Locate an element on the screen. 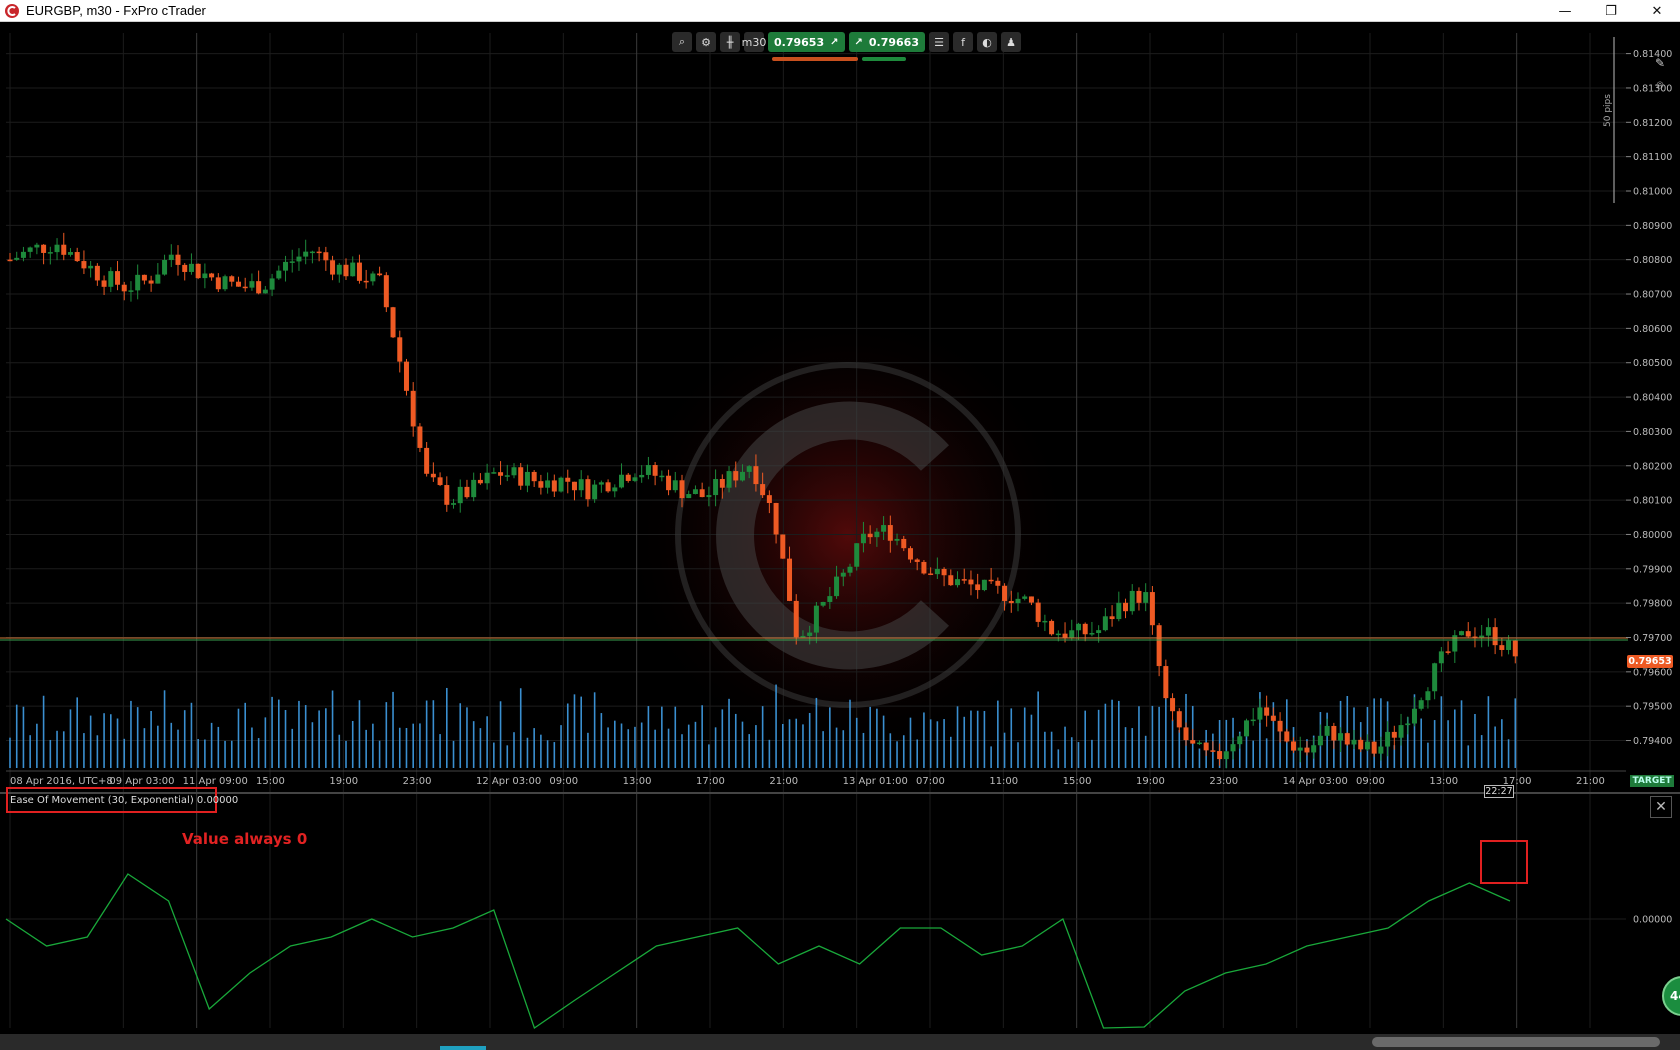 This screenshot has width=1680, height=1050. sell-button: 0.79653 ↗ is located at coordinates (806, 42).